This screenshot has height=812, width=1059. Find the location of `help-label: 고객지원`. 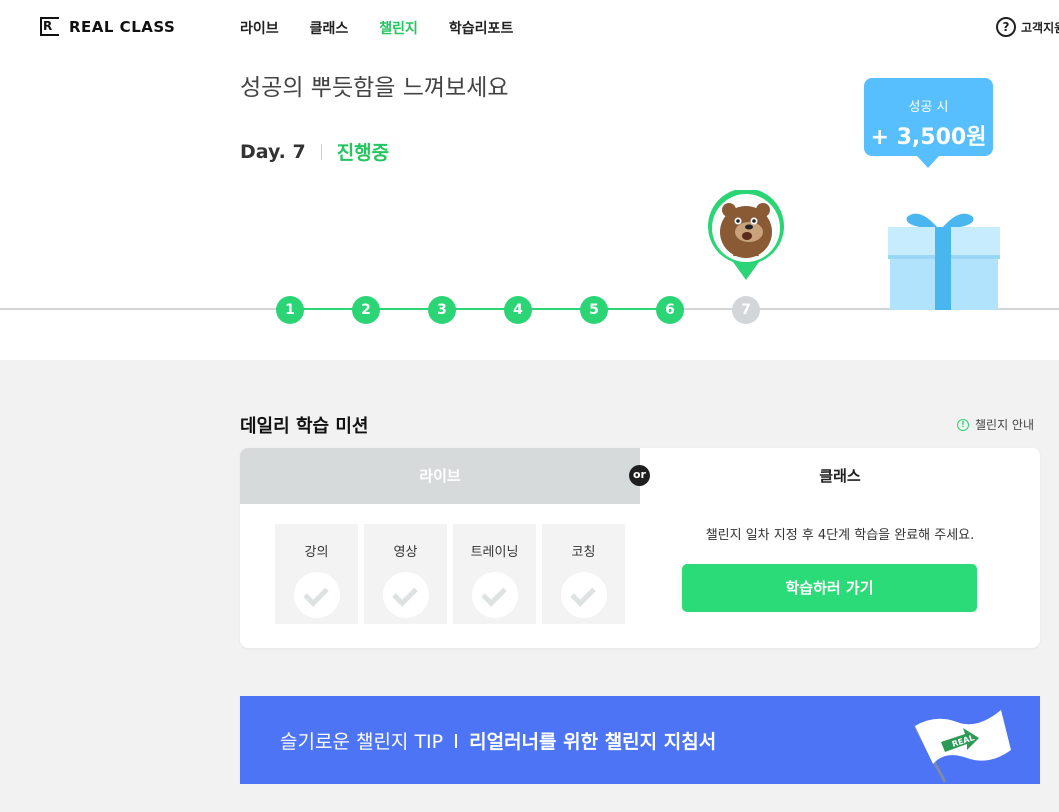

help-label: 고객지원 is located at coordinates (1040, 27).